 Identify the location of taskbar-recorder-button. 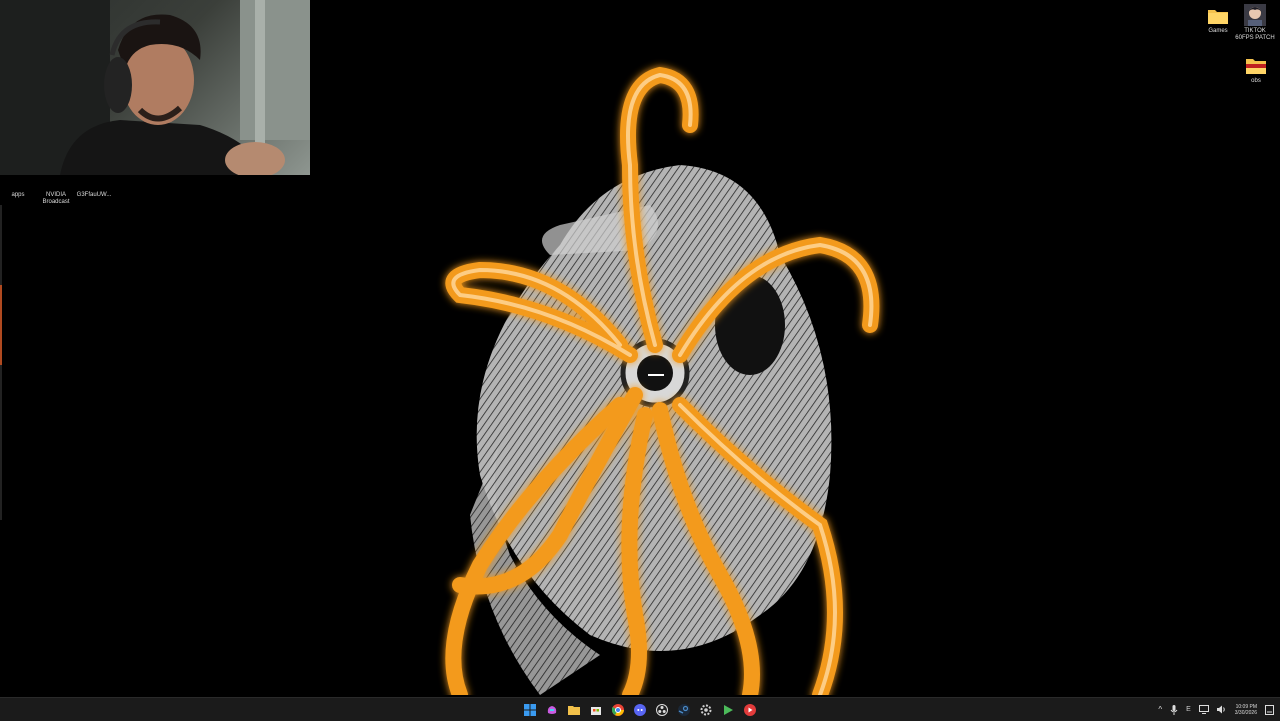
(750, 709).